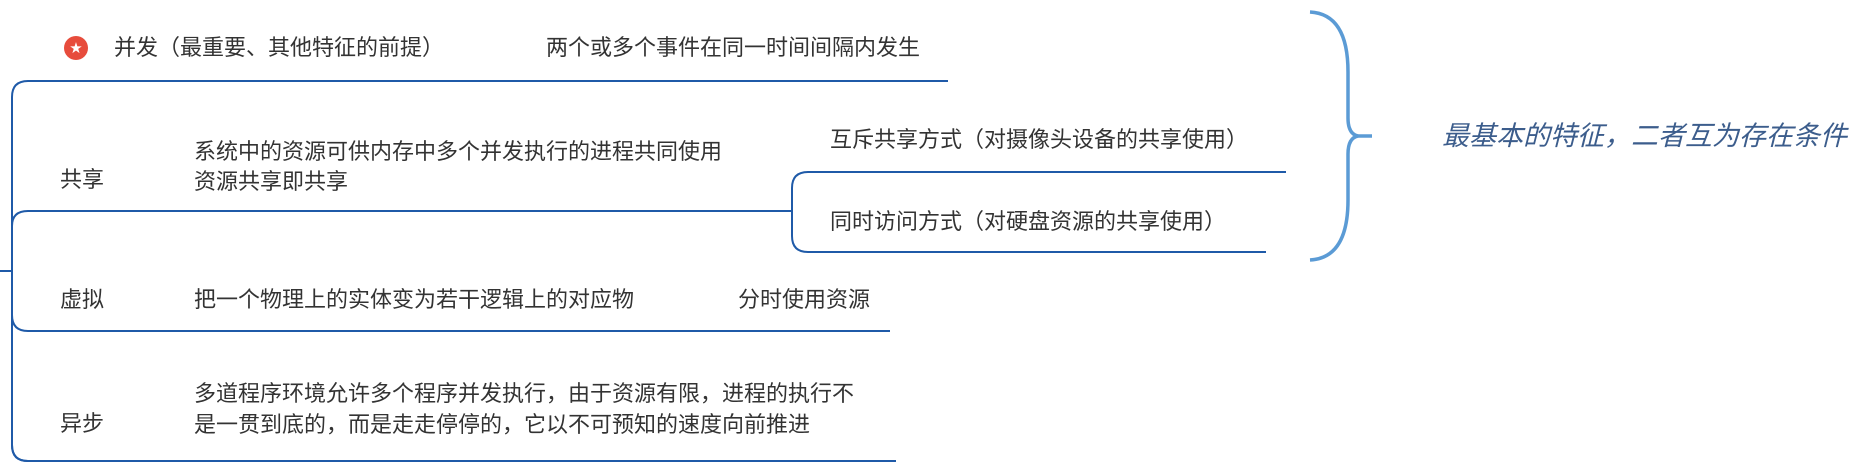  I want to click on sharing-child-mutex: 互斥共享方式（对摄像头设备的共享使用）, so click(1039, 140).